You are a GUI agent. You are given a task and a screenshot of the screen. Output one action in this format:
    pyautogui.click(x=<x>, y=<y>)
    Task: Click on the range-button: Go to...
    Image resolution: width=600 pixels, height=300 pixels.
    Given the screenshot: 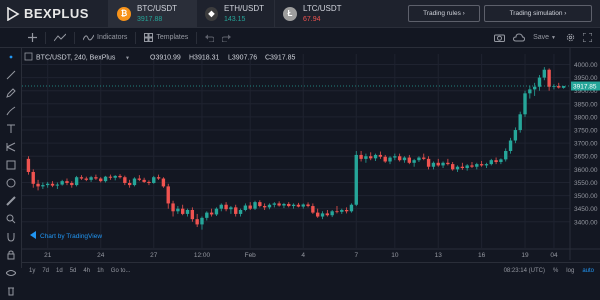 What is the action you would take?
    pyautogui.click(x=121, y=271)
    